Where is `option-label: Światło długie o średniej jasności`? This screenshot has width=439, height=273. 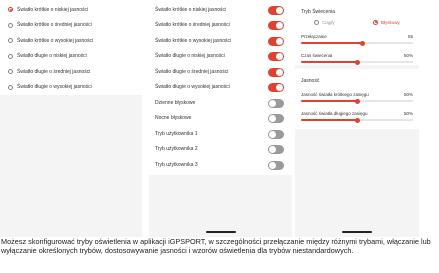
option-label: Światło długie o średniej jasności is located at coordinates (54, 71).